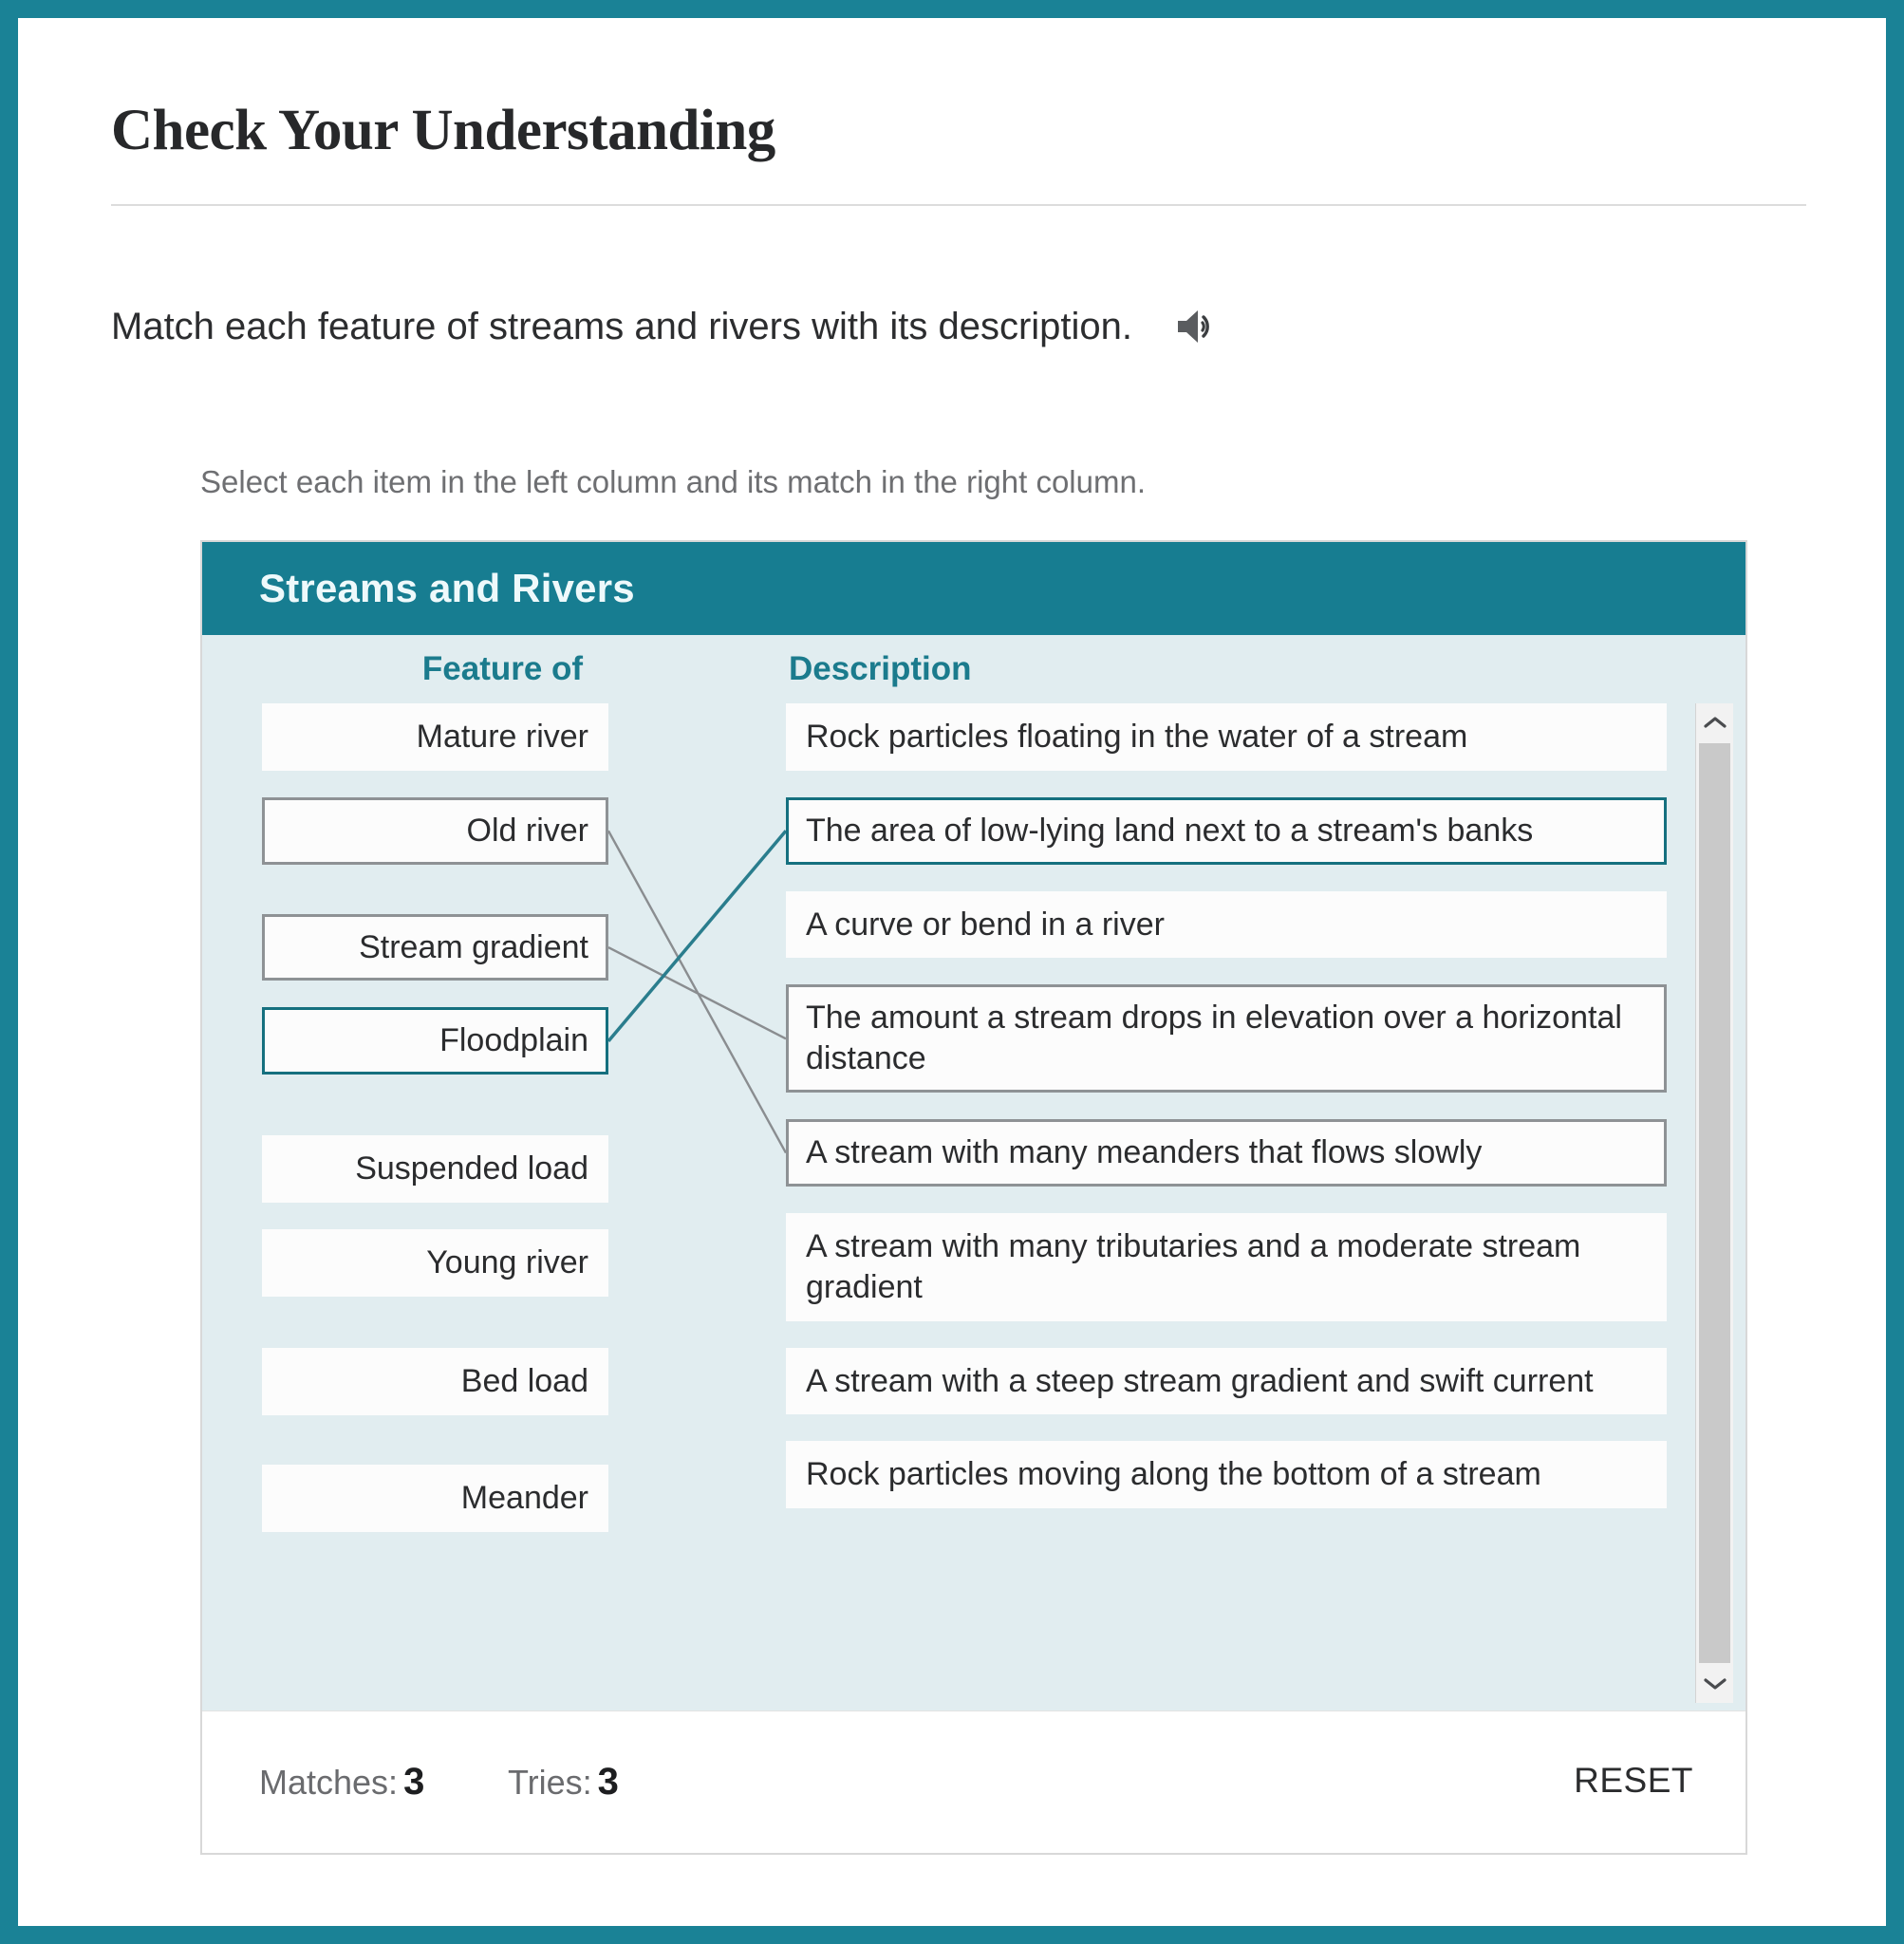 The image size is (1904, 1944). Describe the element at coordinates (414, 1782) in the screenshot. I see `matches-value: 3` at that location.